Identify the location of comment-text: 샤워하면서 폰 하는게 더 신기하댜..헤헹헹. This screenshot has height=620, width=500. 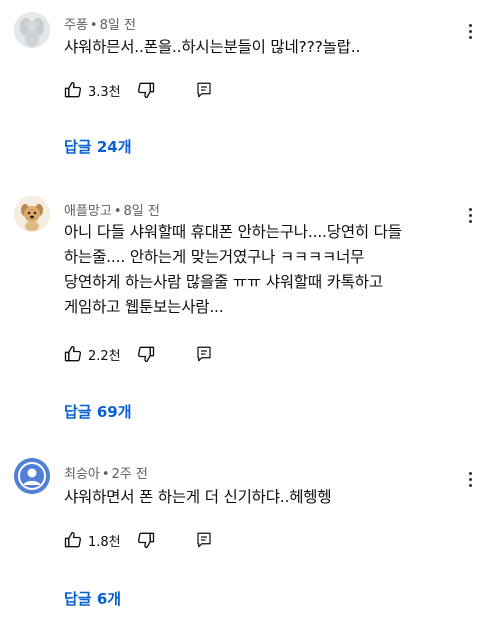
(198, 497).